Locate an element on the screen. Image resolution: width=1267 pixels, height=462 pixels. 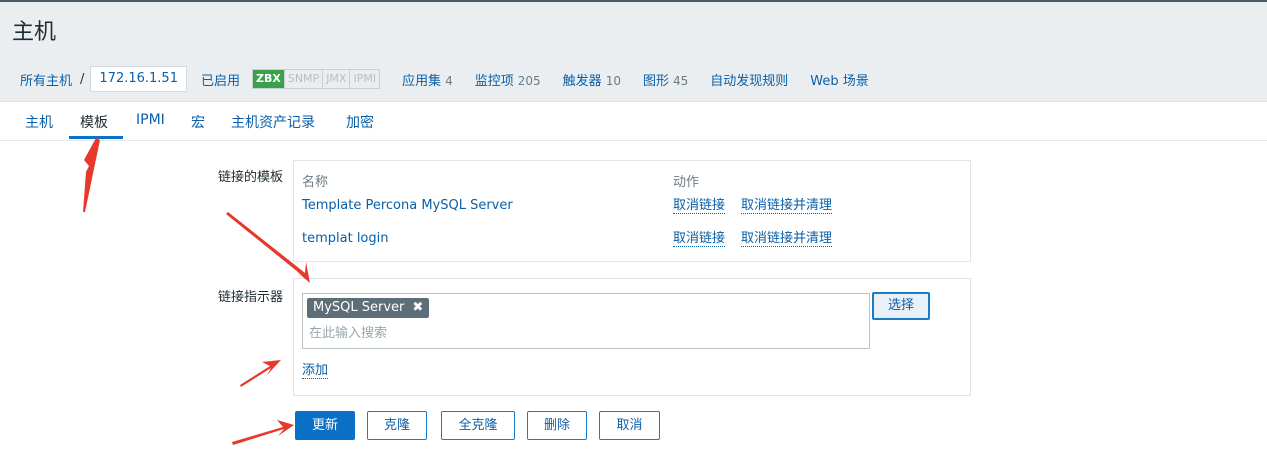
full-clone-button: 全克隆 is located at coordinates (478, 425).